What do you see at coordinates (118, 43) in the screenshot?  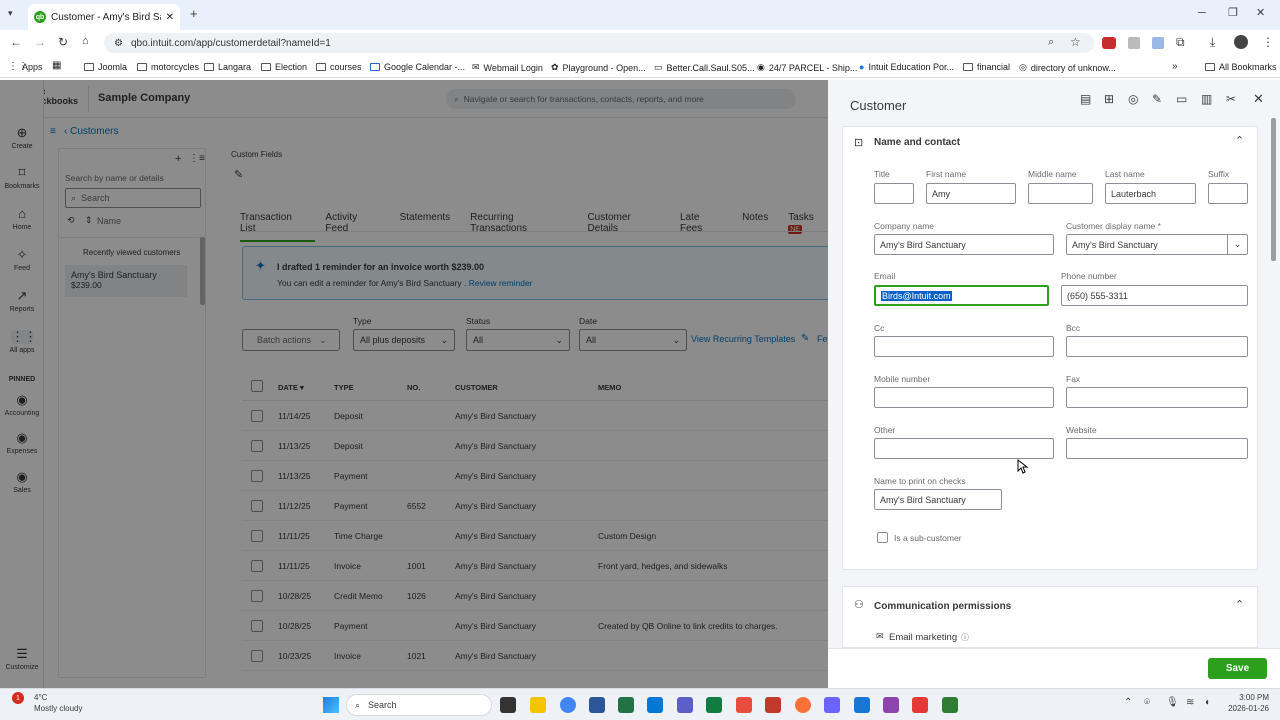 I see `site-info-icon: ⚙` at bounding box center [118, 43].